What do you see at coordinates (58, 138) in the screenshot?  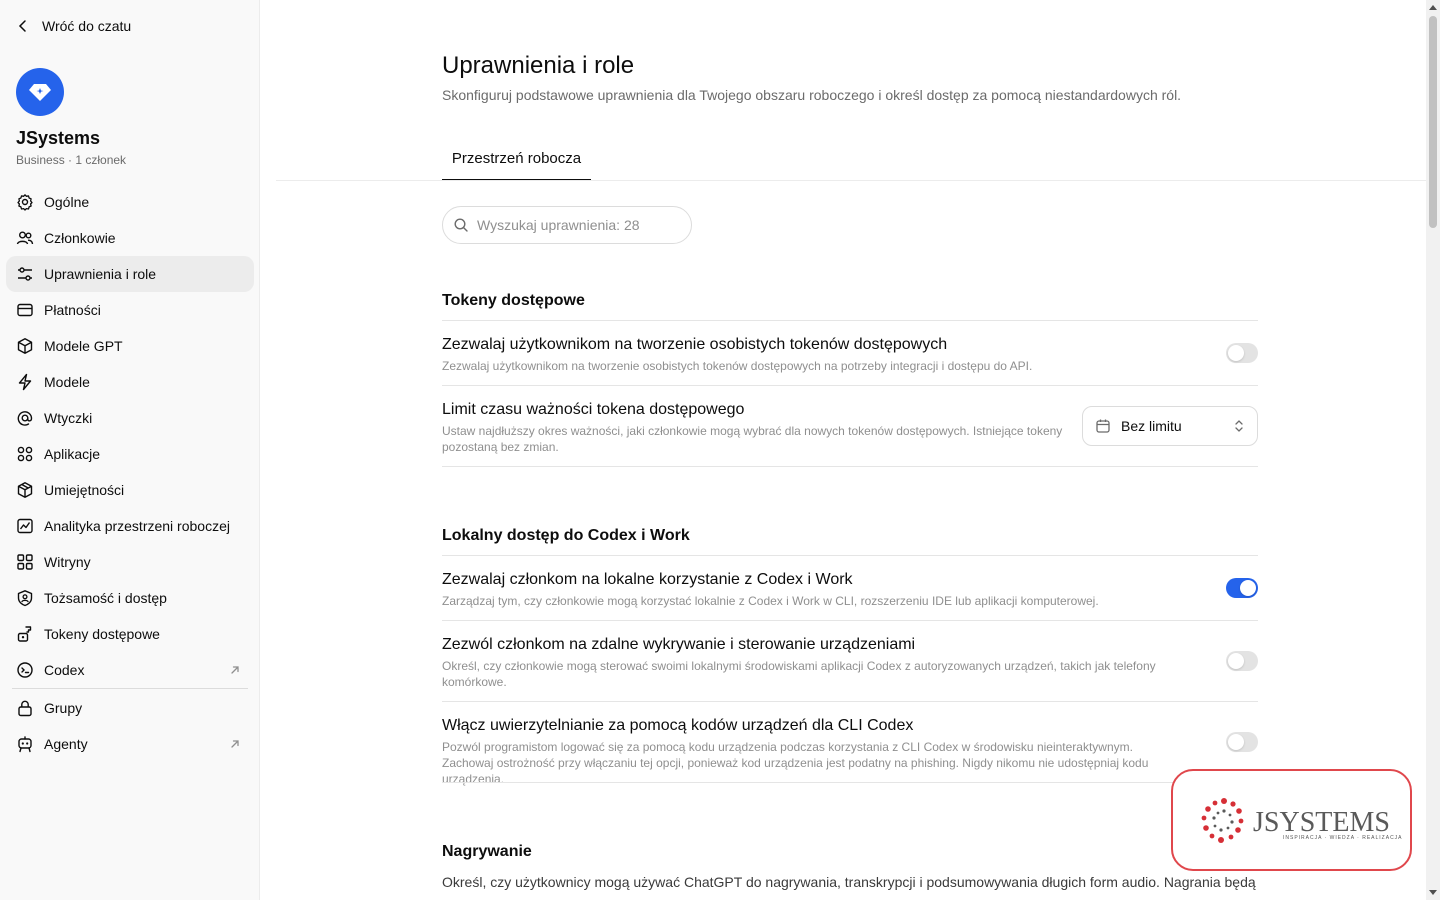 I see `workspace-name: JSystems` at bounding box center [58, 138].